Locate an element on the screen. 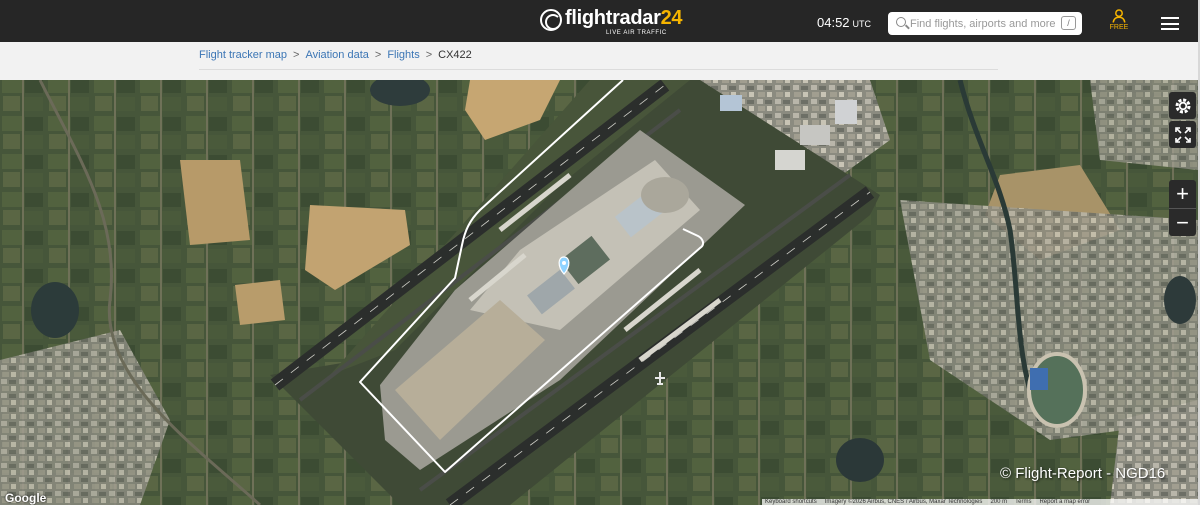  logo-tagline: LIVE AIR TRAFFIC is located at coordinates (636, 33).